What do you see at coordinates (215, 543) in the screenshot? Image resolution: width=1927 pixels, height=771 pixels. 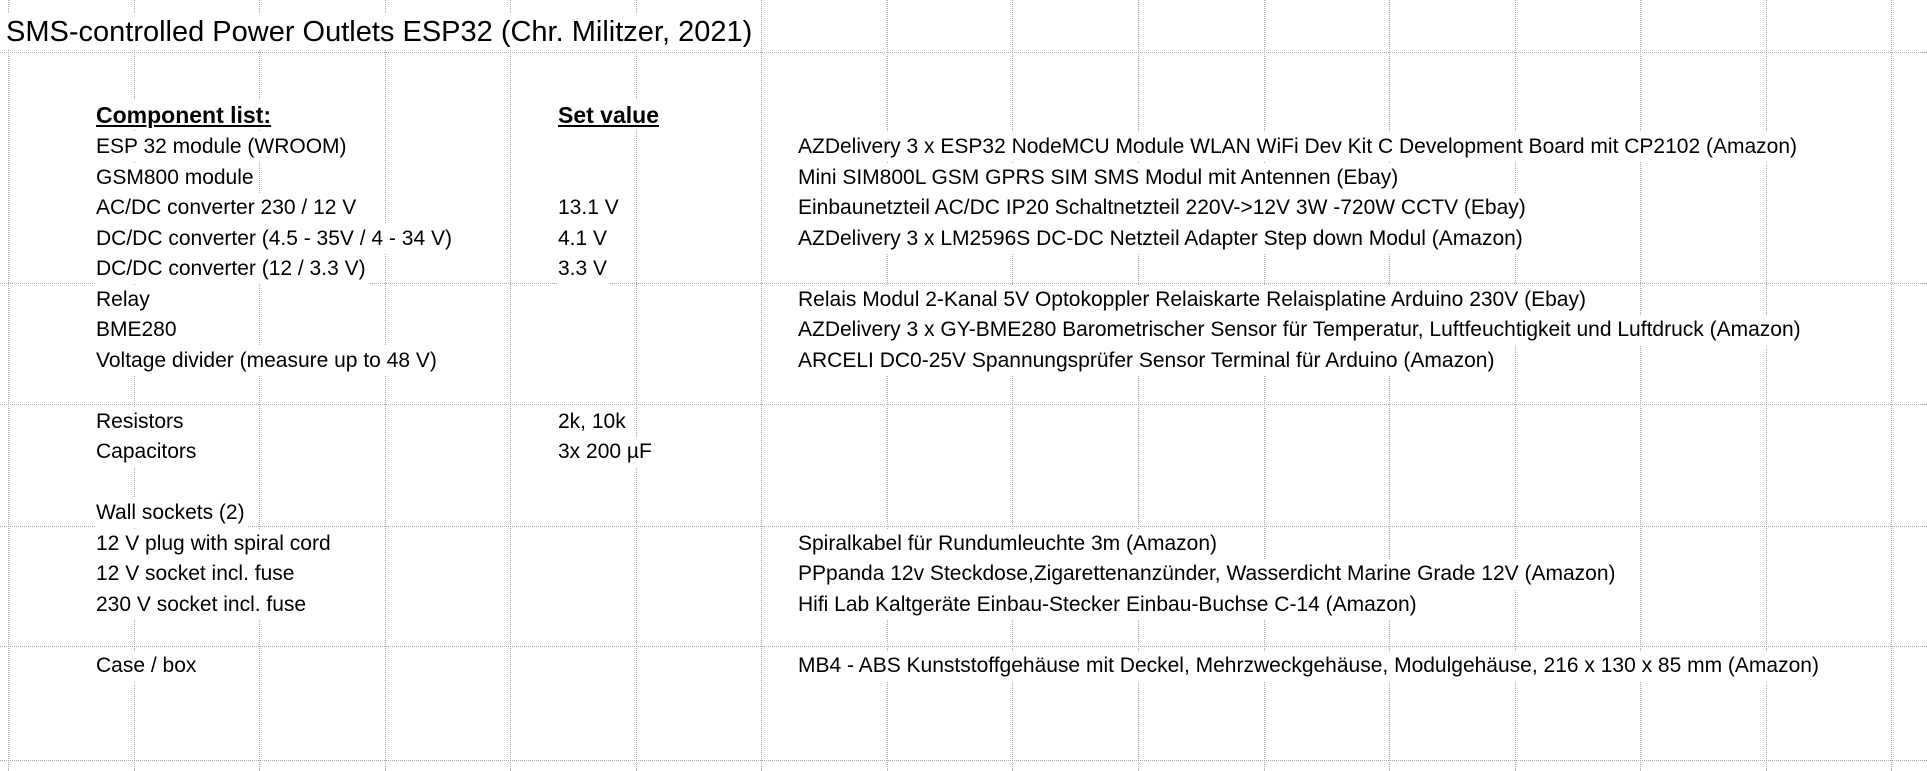 I see `component-cell: 12 V plug with spiral cord` at bounding box center [215, 543].